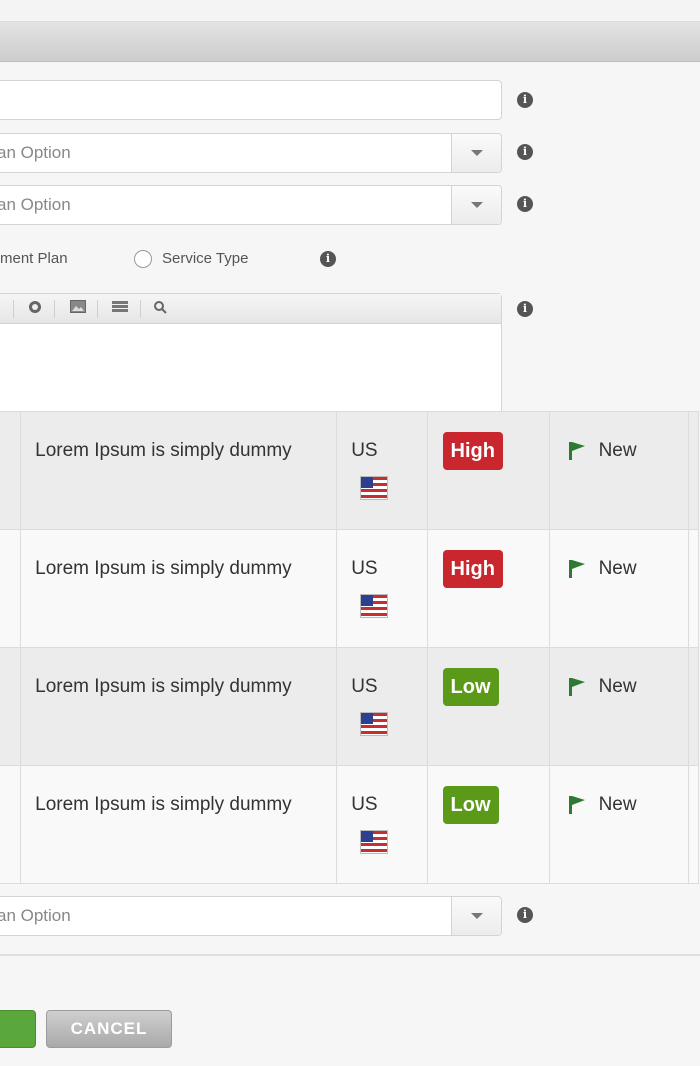 This screenshot has width=700, height=1066. Describe the element at coordinates (160, 309) in the screenshot. I see `search-icon` at that location.